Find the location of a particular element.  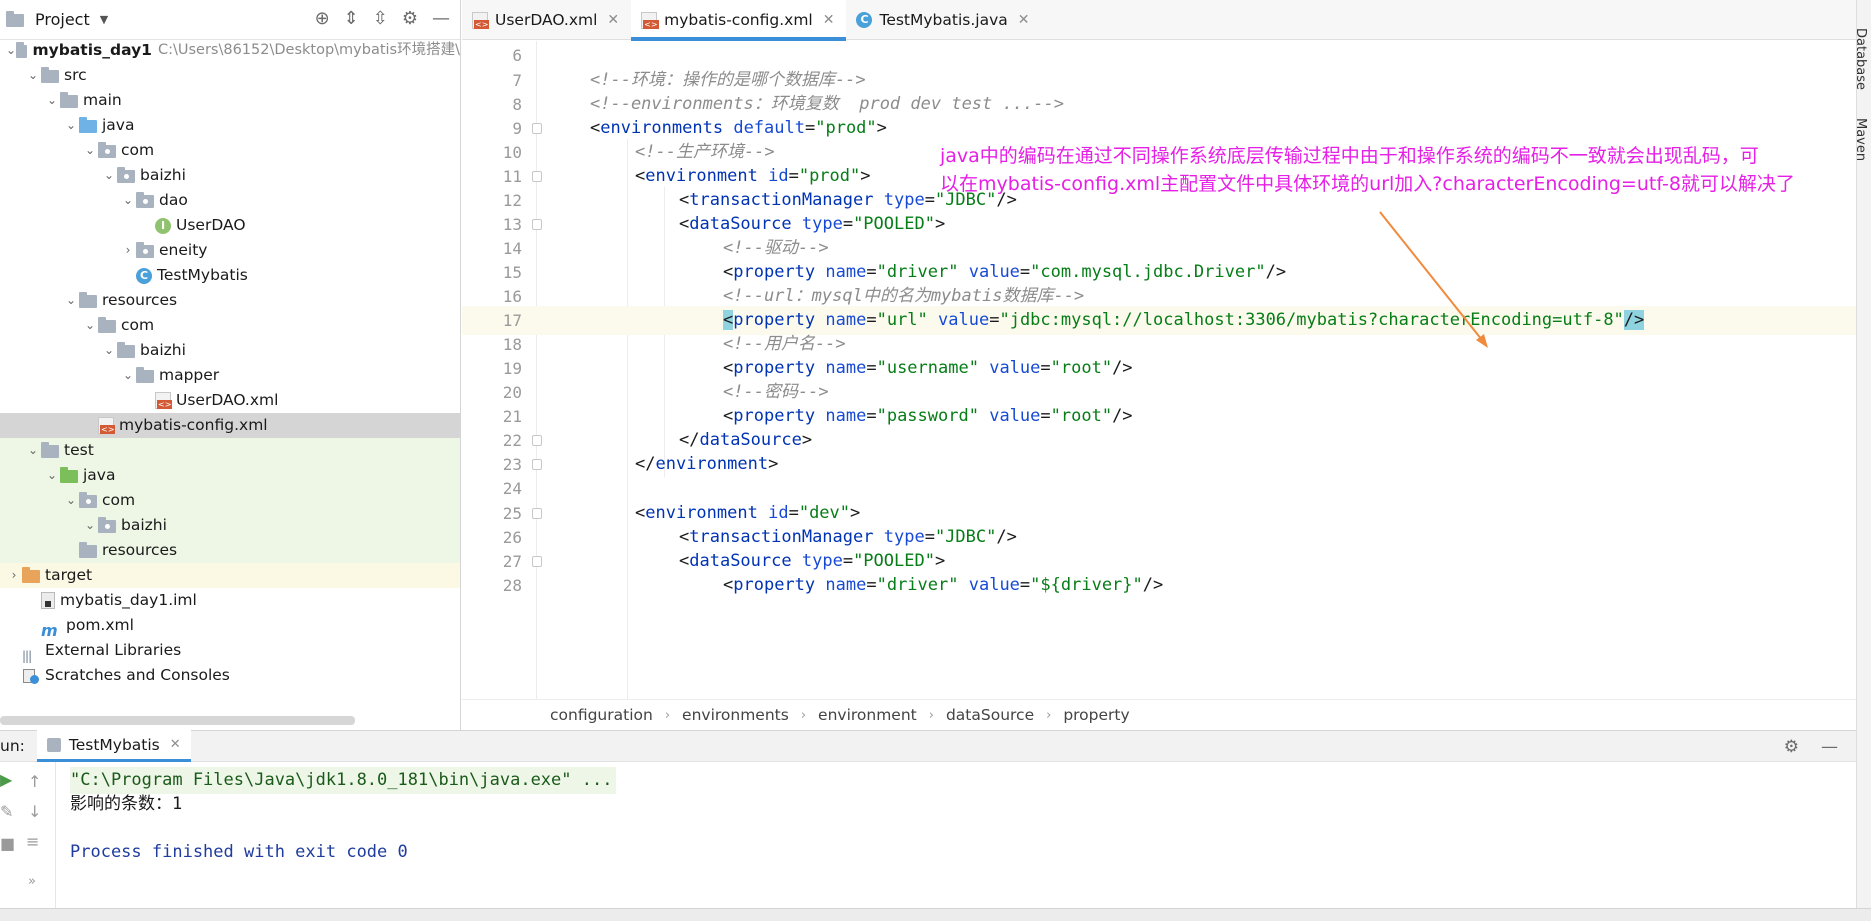

tree-item: Scratches and Consoles is located at coordinates (230, 675).